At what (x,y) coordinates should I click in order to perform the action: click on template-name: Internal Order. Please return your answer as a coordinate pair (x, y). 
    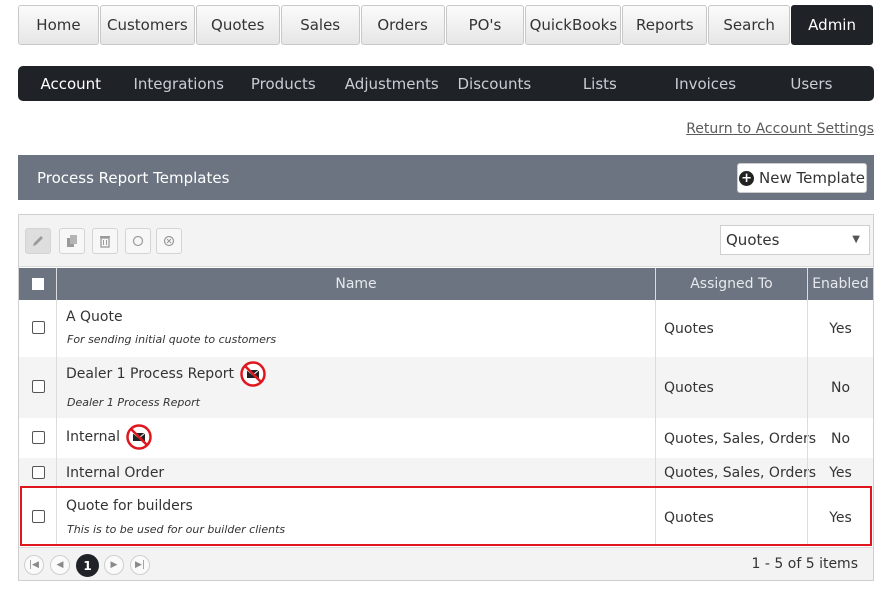
    Looking at the image, I should click on (115, 473).